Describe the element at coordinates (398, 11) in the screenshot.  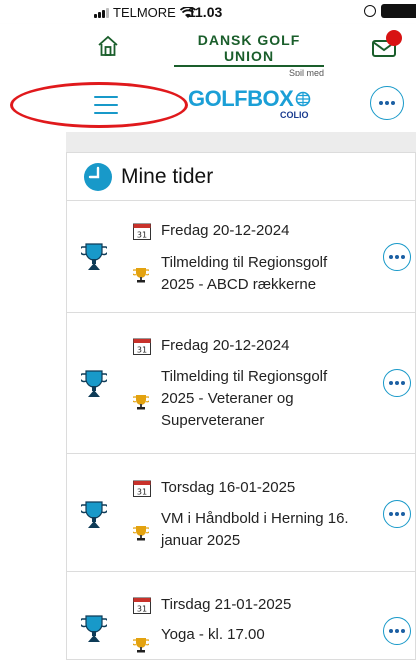
I see `battery-icon` at that location.